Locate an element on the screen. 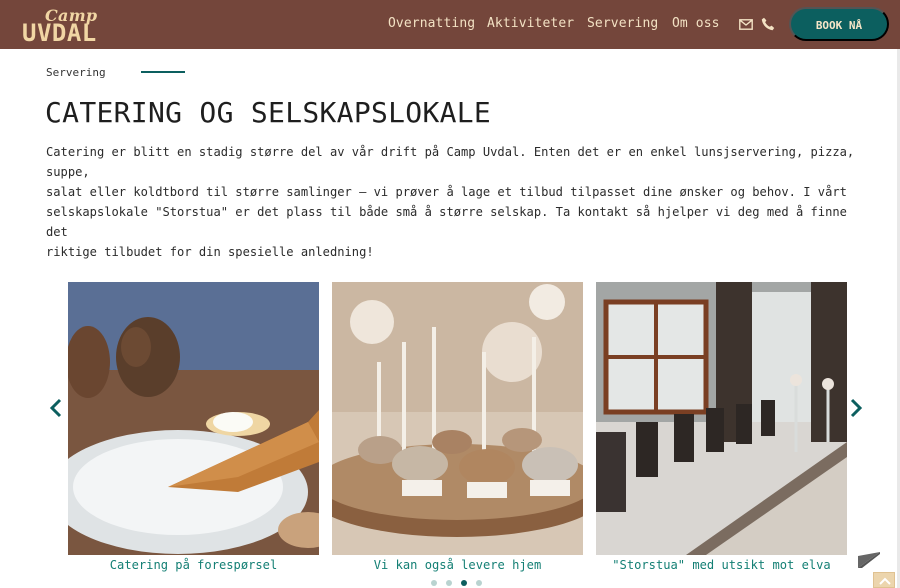 The height and width of the screenshot is (588, 900). nav-overnatting: Overnatting is located at coordinates (431, 25).